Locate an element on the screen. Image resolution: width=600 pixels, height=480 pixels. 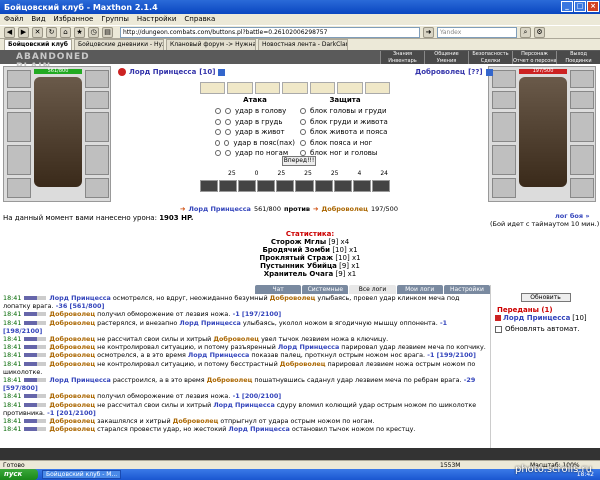
enemy-name: Доброволец is located at coordinates (440, 72).